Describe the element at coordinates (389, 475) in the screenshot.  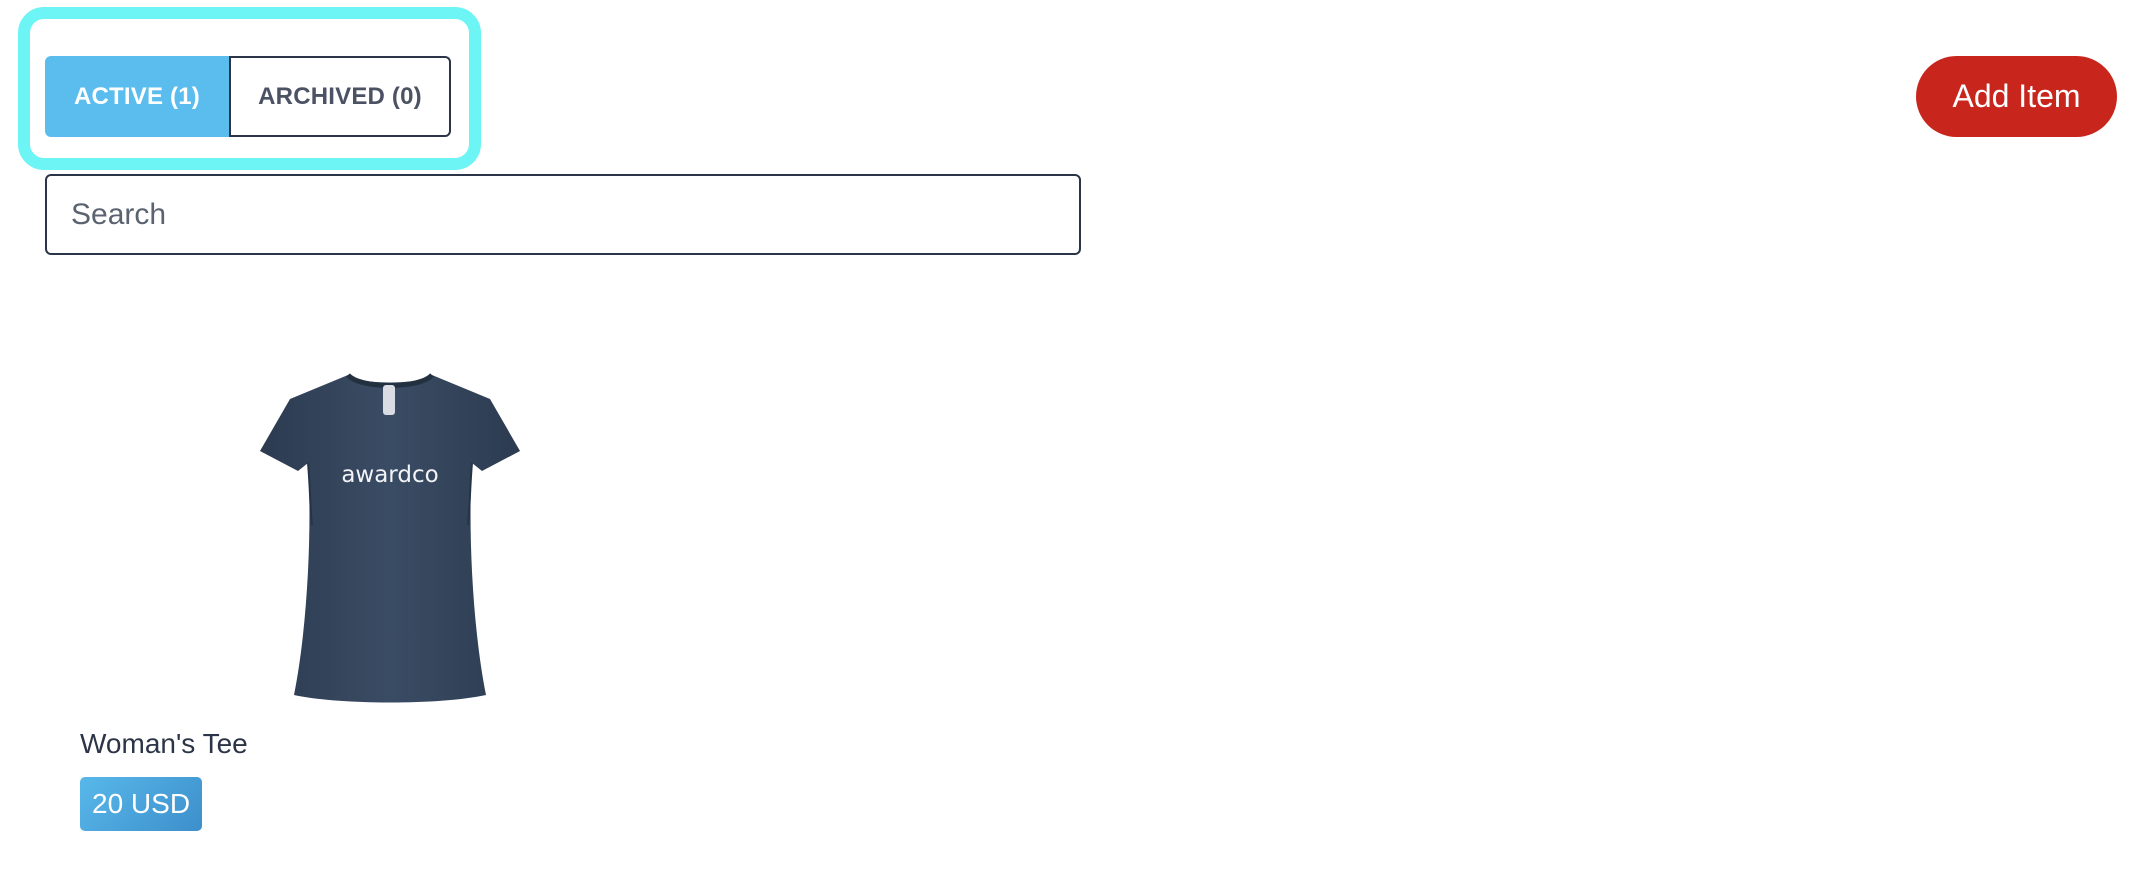
I see `svg-text: awardco` at that location.